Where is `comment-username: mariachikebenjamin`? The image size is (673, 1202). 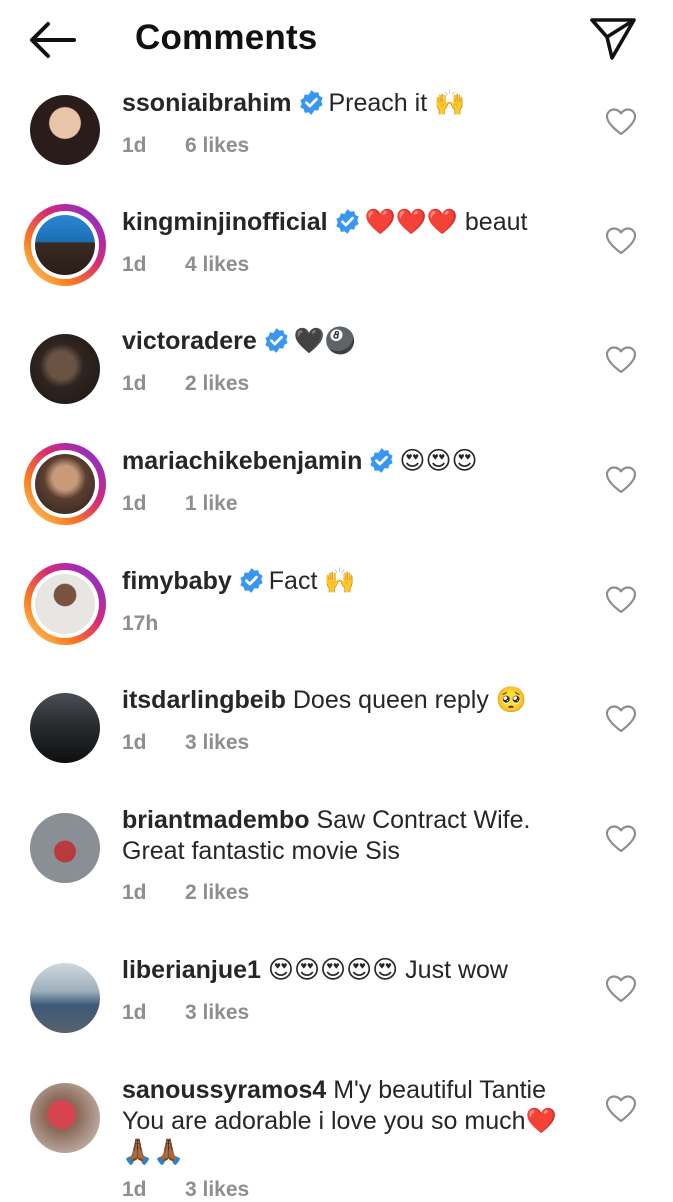
comment-username: mariachikebenjamin is located at coordinates (242, 461).